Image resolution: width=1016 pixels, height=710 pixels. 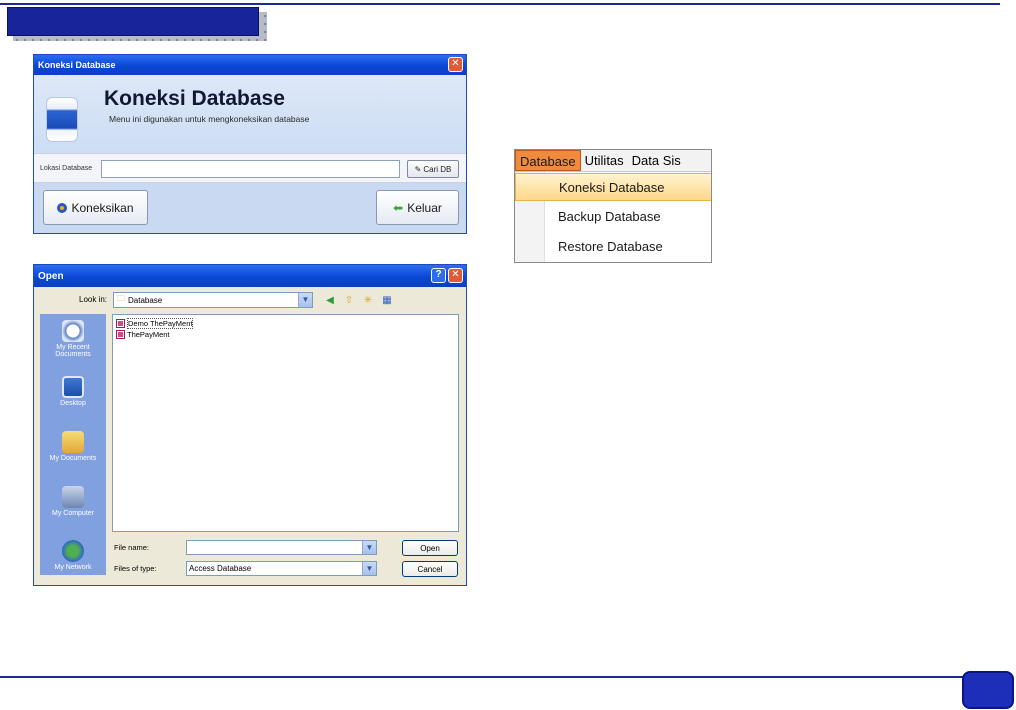 I want to click on bottom-rule, so click(x=500, y=677).